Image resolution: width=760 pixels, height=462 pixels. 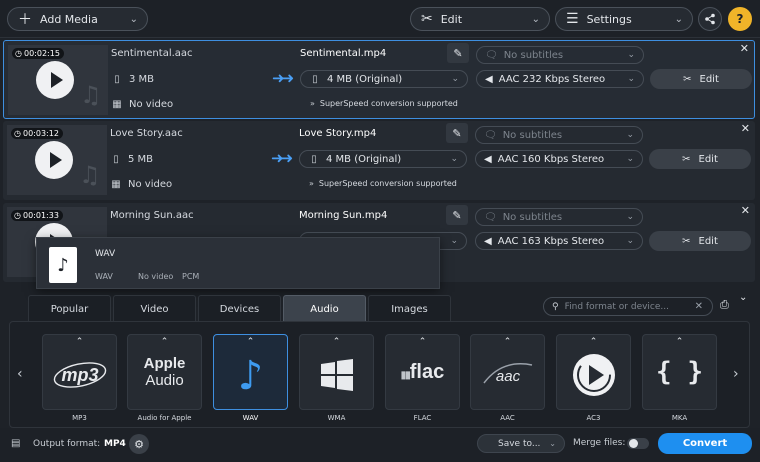 I want to click on duration-badge: ◷ 00:01:33, so click(x=37, y=215).